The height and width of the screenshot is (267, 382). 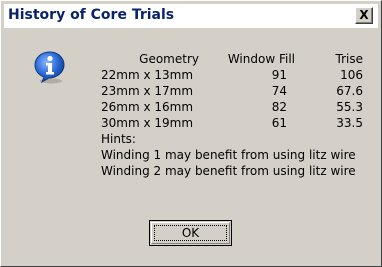 What do you see at coordinates (349, 107) in the screenshot?
I see `cell-trise: 55.3` at bounding box center [349, 107].